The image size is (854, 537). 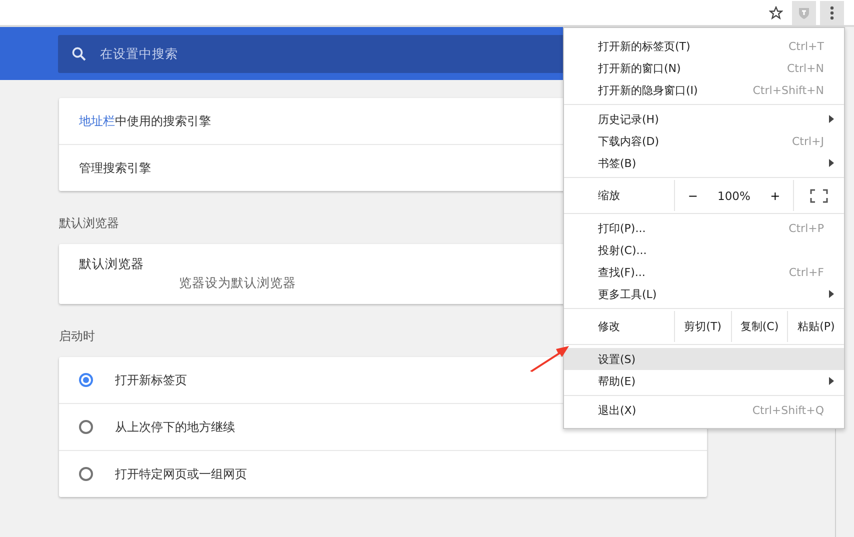 What do you see at coordinates (383, 473) in the screenshot?
I see `radio-option: 打开特定网页或一组网页` at bounding box center [383, 473].